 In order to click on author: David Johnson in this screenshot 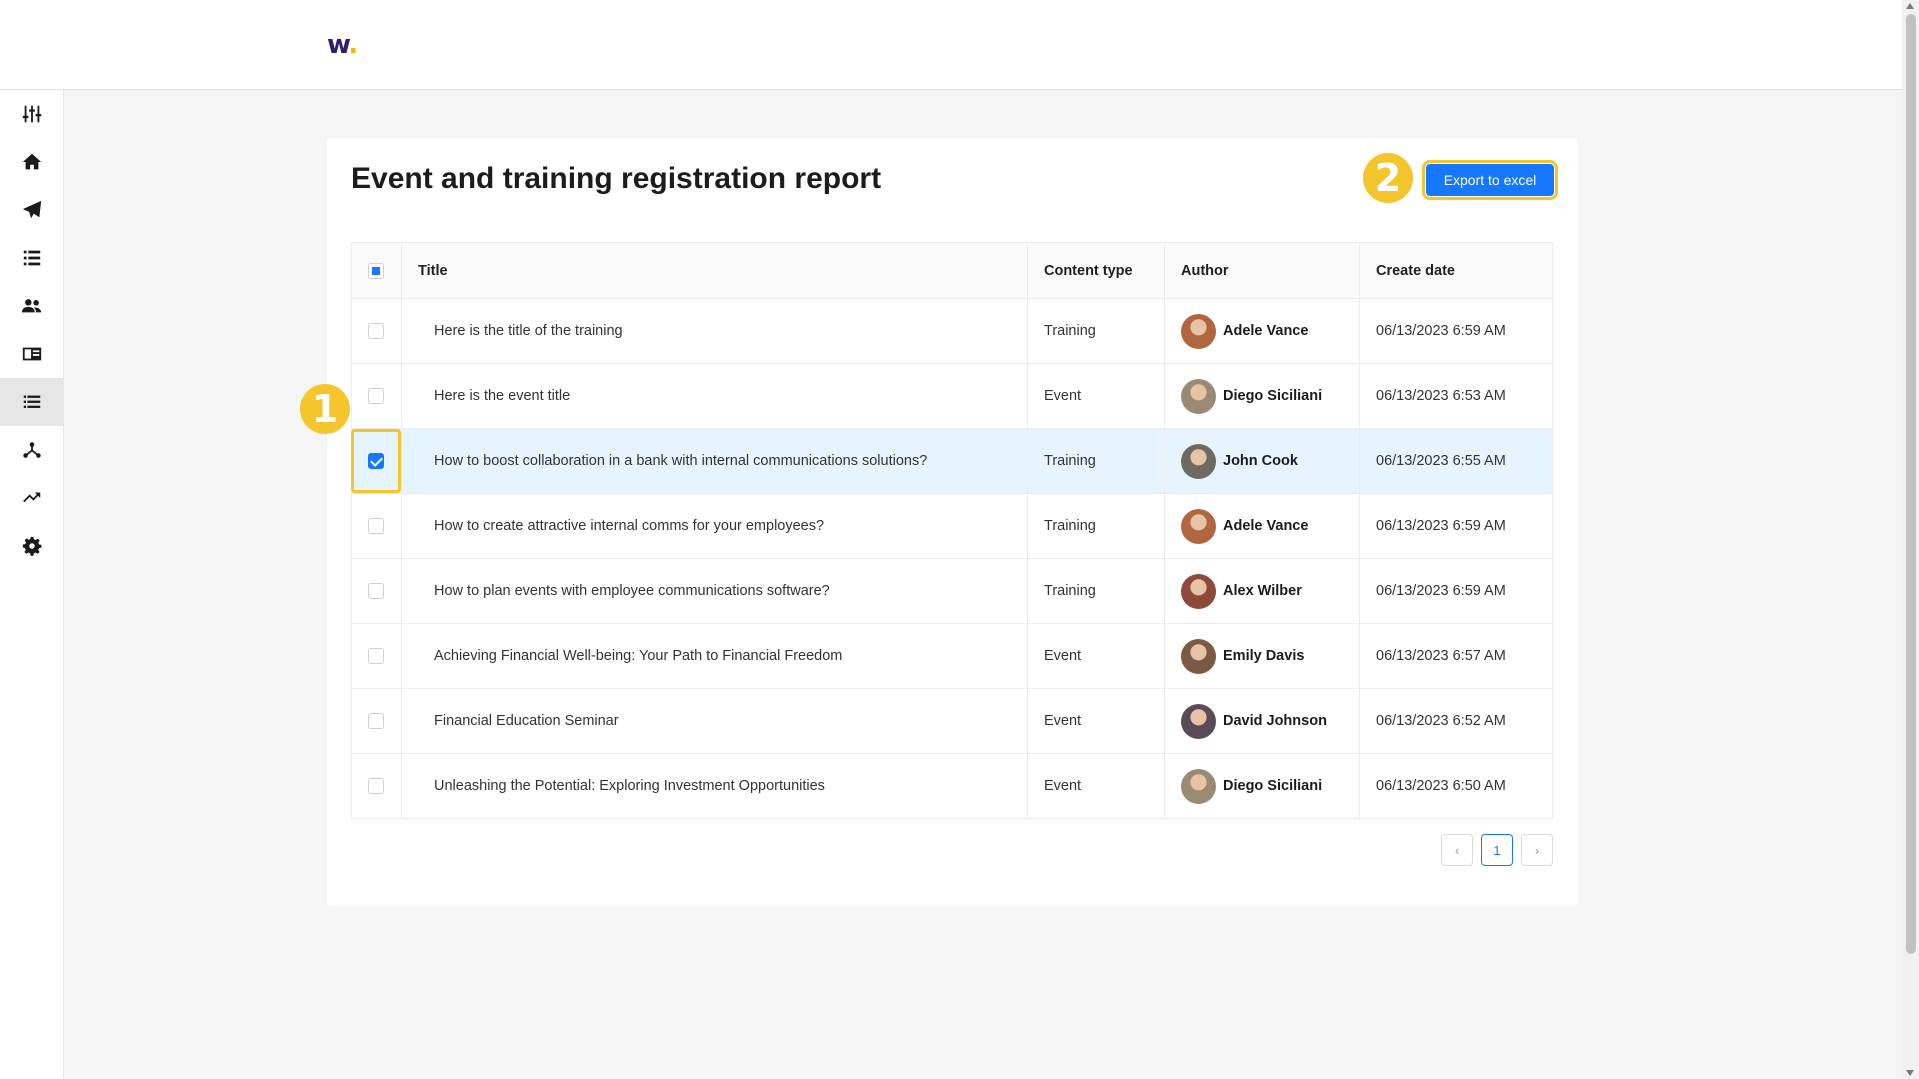, I will do `click(1262, 721)`.